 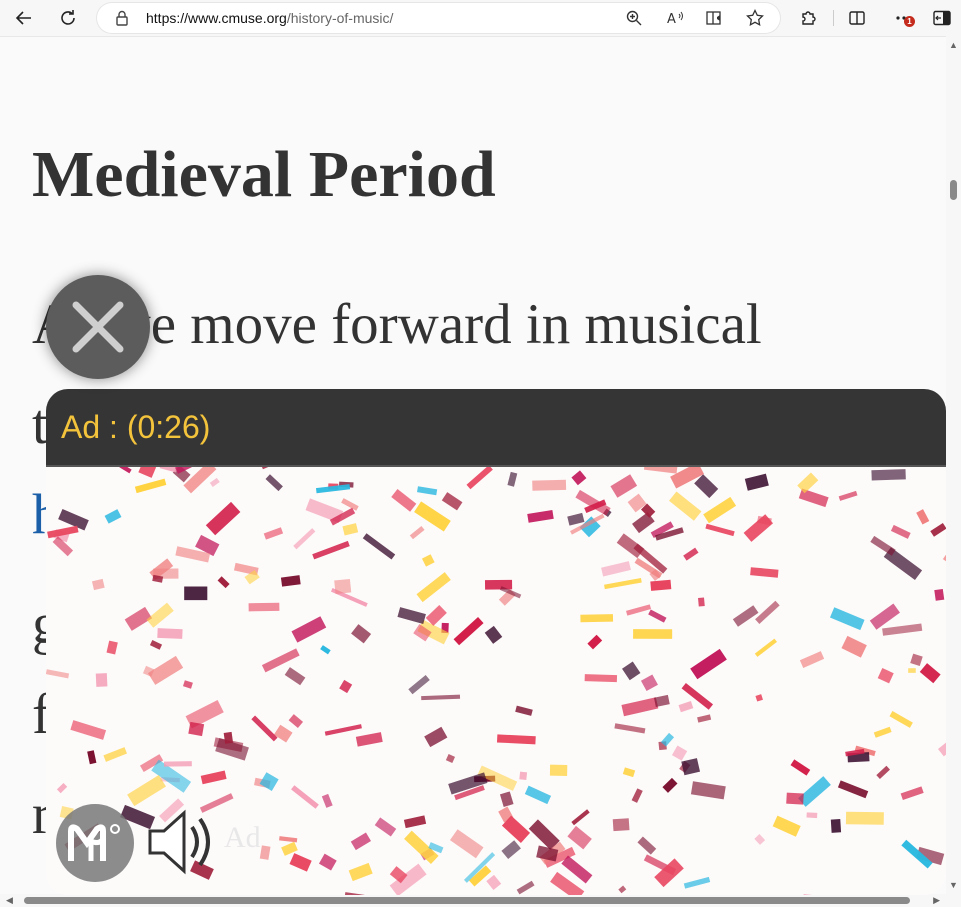 I want to click on horizontal-scrollbar: ◀ ▶, so click(x=473, y=900).